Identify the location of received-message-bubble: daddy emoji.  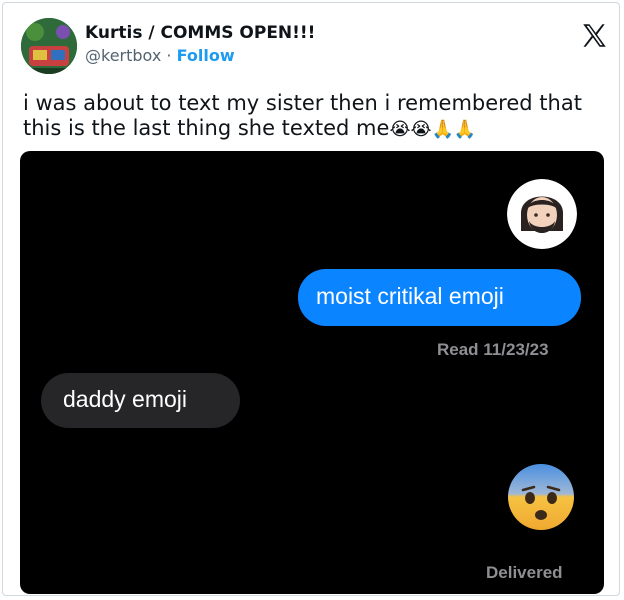
(140, 400).